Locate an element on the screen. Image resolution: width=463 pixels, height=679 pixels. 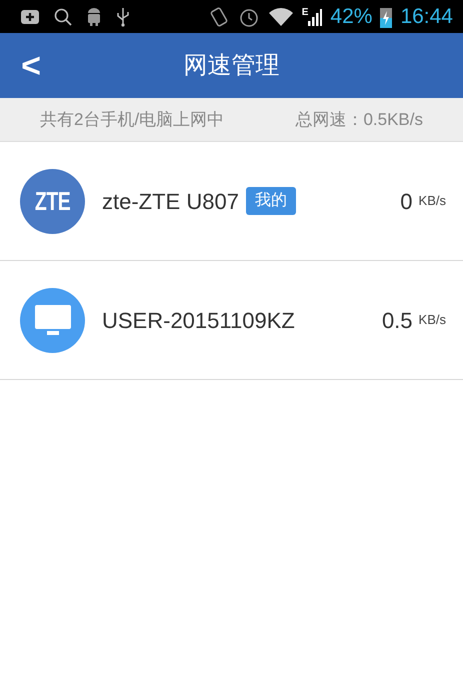
battery-charging-icon is located at coordinates (386, 17).